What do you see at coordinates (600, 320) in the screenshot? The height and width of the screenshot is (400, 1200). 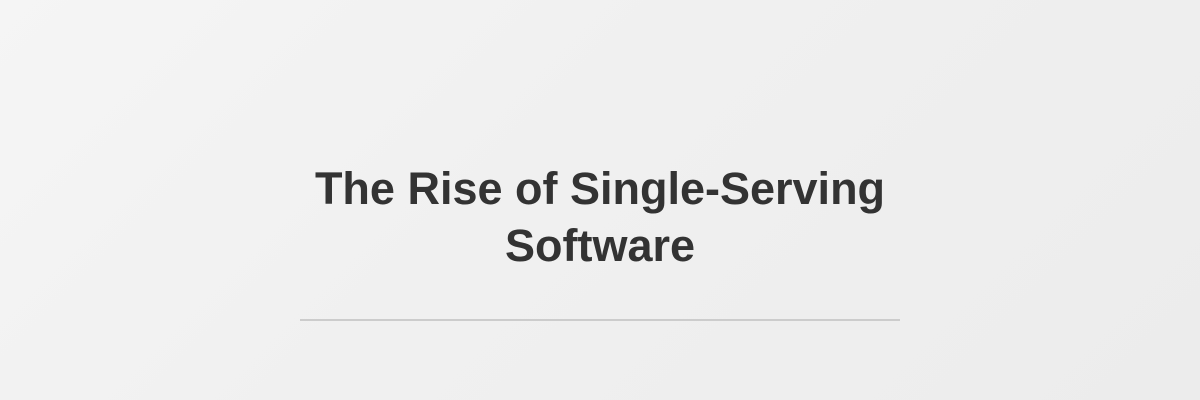 I see `title-divider` at bounding box center [600, 320].